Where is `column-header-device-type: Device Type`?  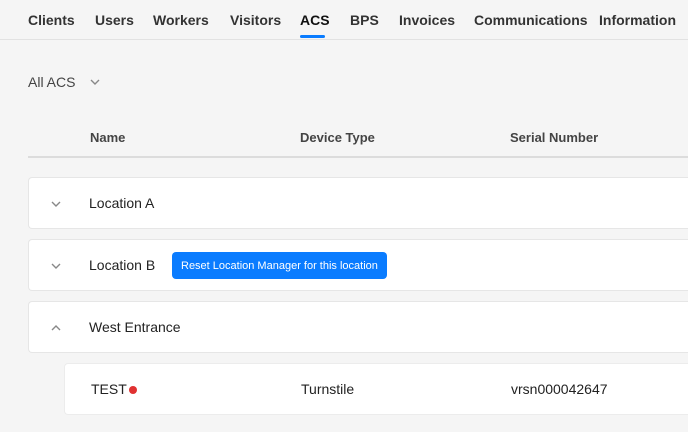 column-header-device-type: Device Type is located at coordinates (337, 137).